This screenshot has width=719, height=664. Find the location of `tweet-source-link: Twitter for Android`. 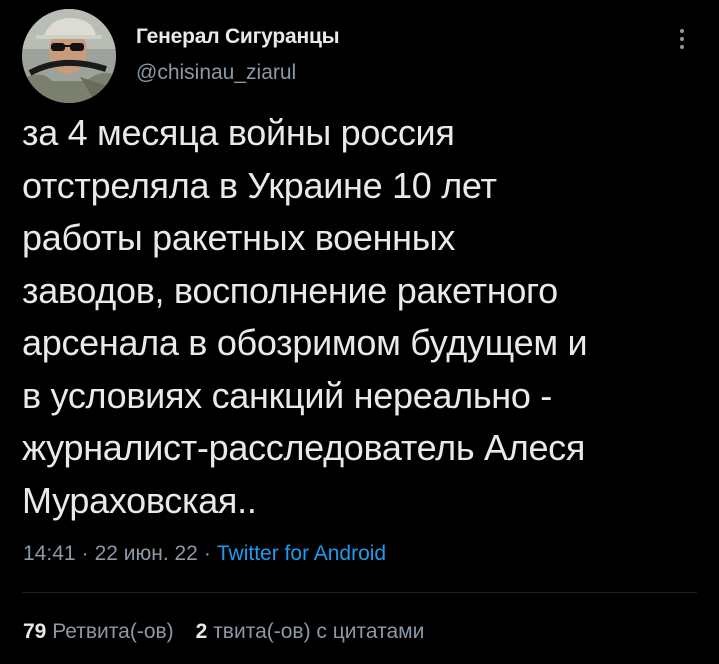

tweet-source-link: Twitter for Android is located at coordinates (301, 553).